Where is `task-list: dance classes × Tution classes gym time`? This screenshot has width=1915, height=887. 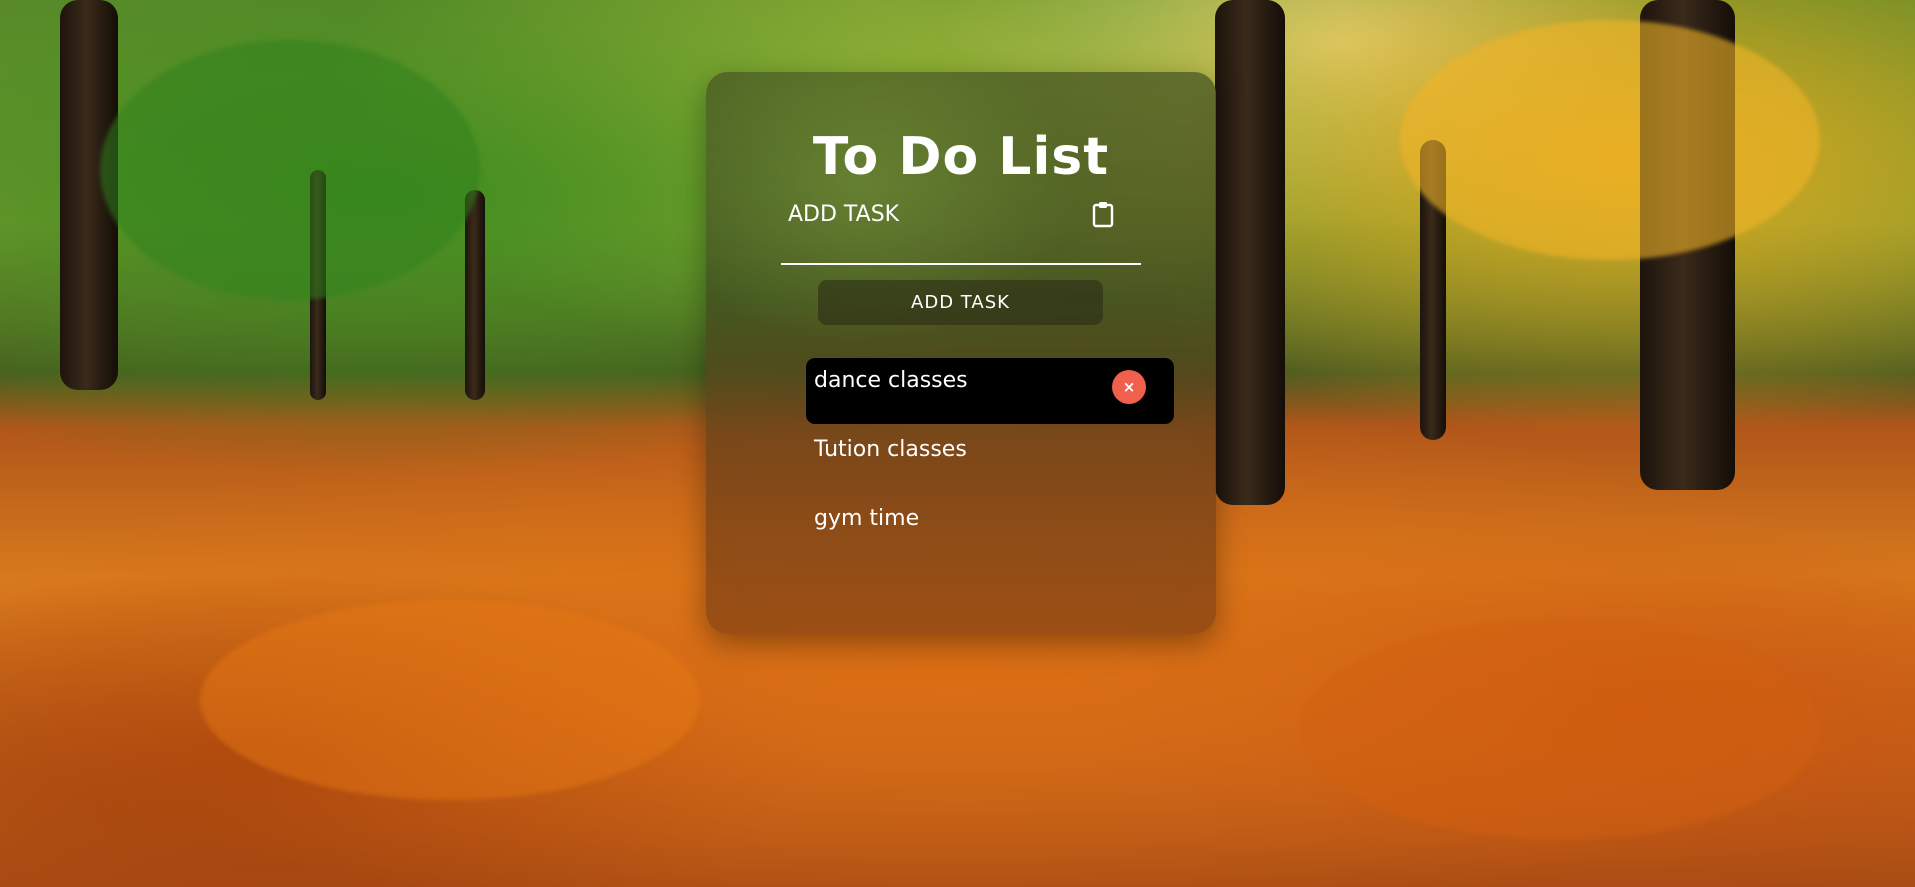
task-list: dance classes × Tution classes gym time is located at coordinates (990, 461).